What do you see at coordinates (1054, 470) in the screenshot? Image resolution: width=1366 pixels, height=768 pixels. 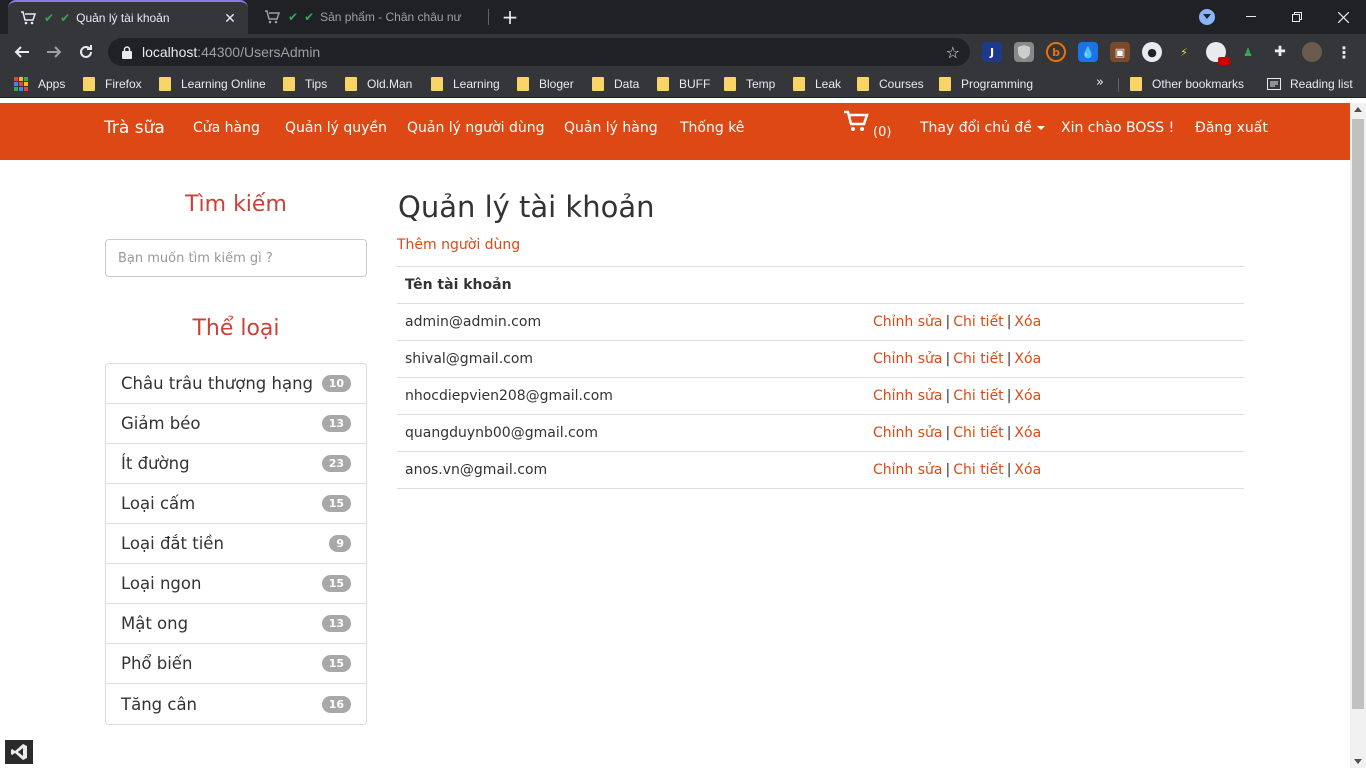 I see `actions-cell: Chỉnh sửa | Chi tiết | Xóa` at bounding box center [1054, 470].